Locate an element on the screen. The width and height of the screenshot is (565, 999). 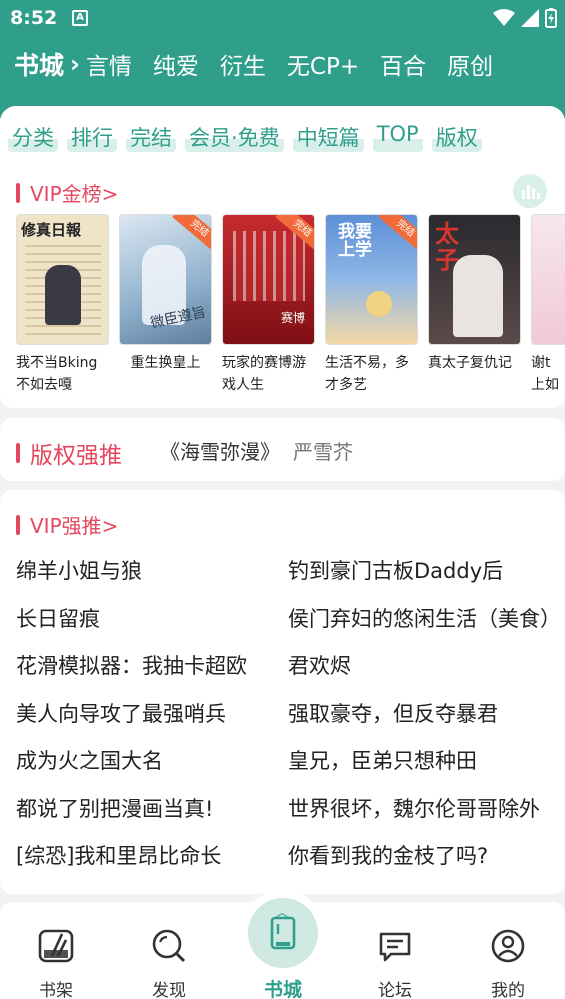
copyright-book: 《海雪弥漫》 is located at coordinates (220, 450).